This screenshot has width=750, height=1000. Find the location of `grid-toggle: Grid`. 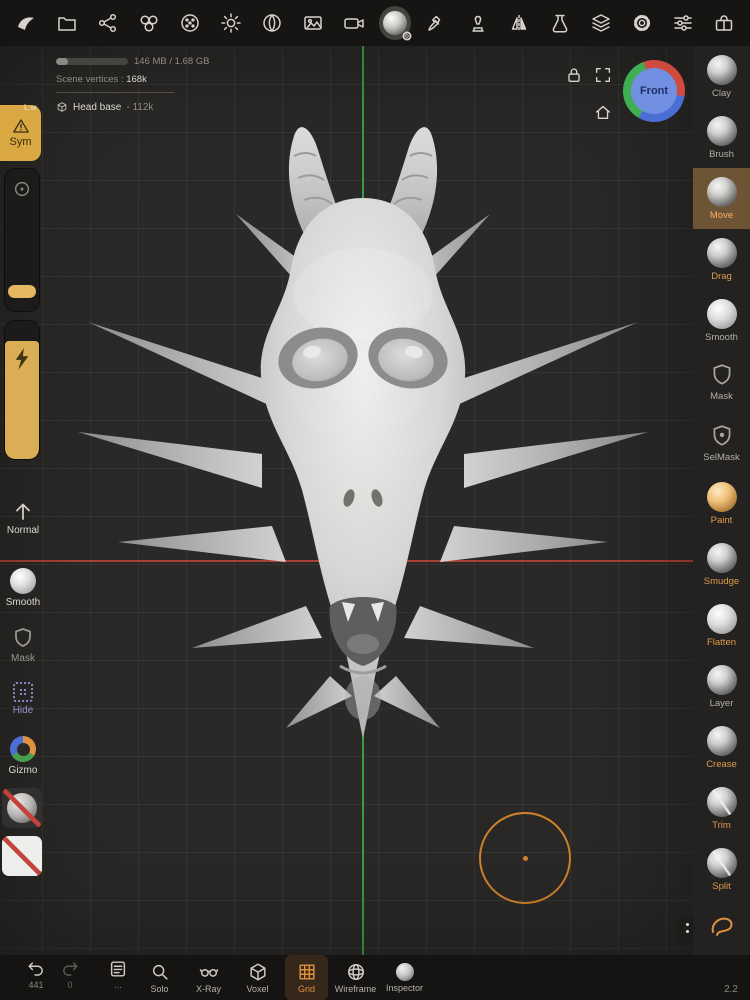

grid-toggle: Grid is located at coordinates (306, 977).